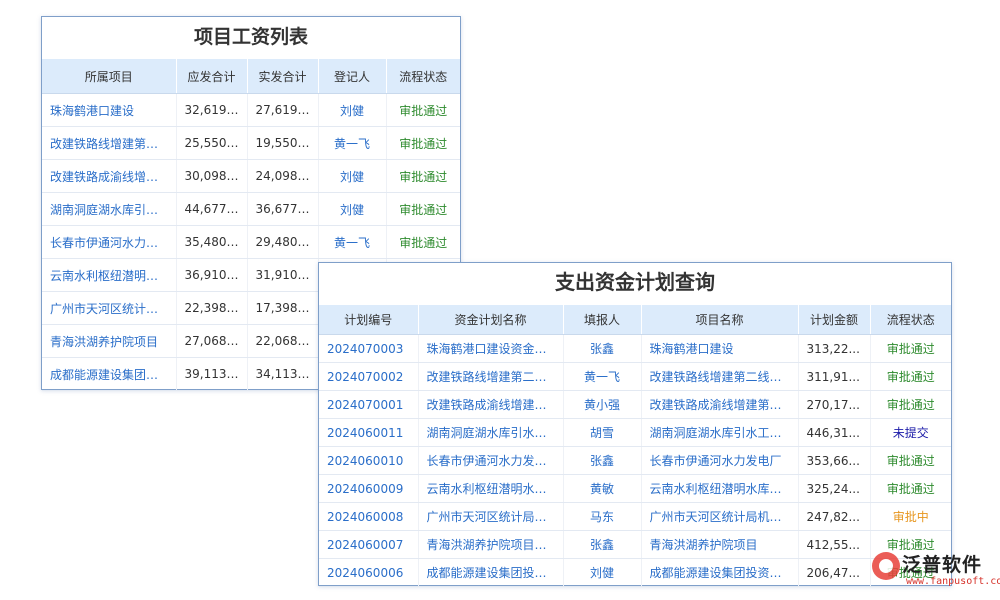 The height and width of the screenshot is (600, 1000). Describe the element at coordinates (282, 76) in the screenshot. I see `col-header-actual: 实发合计` at that location.